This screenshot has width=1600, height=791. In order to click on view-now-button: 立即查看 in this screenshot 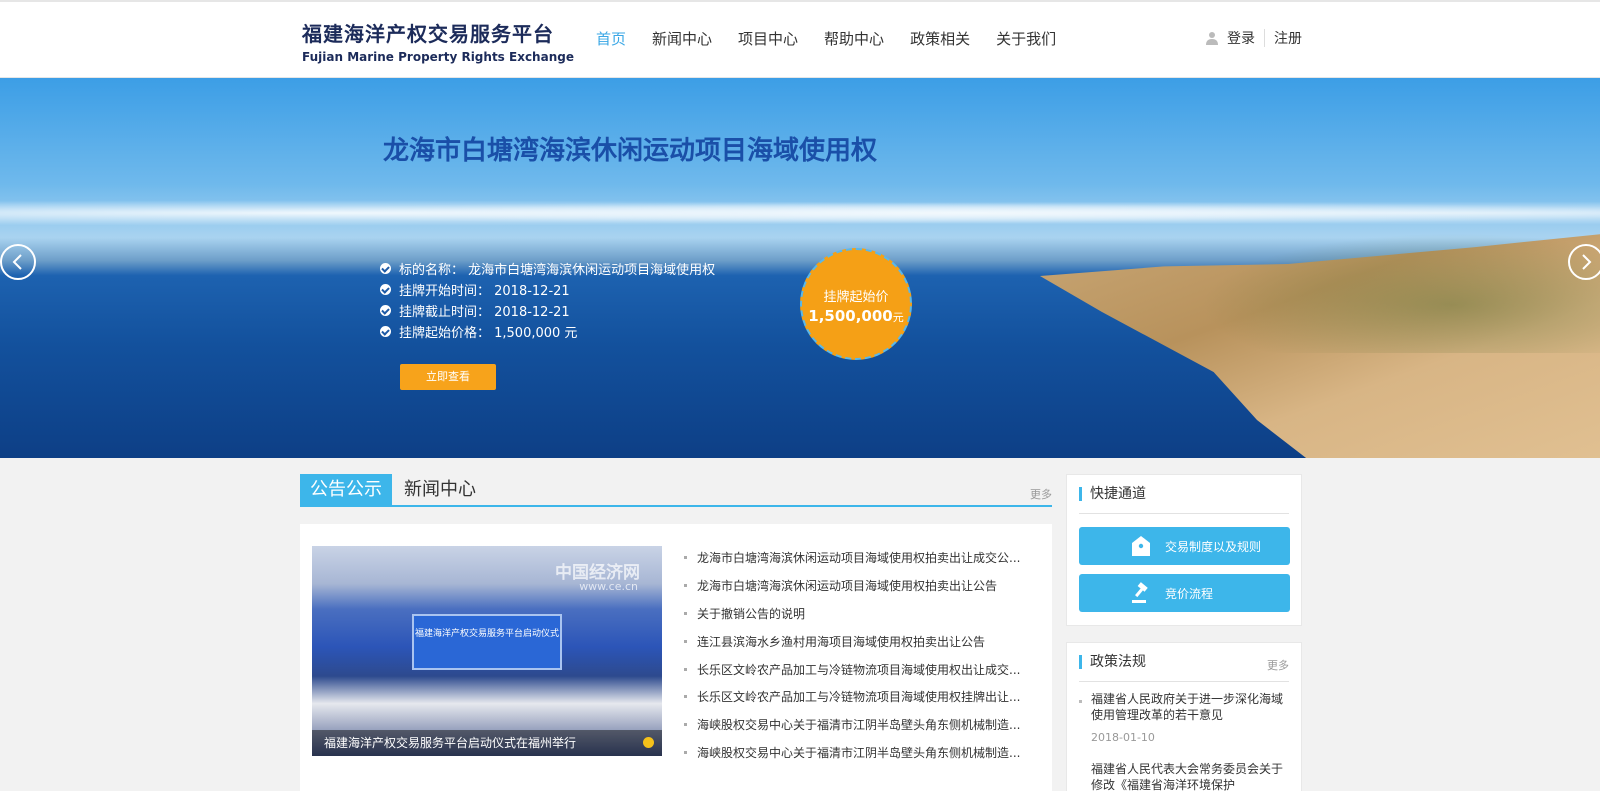, I will do `click(448, 377)`.